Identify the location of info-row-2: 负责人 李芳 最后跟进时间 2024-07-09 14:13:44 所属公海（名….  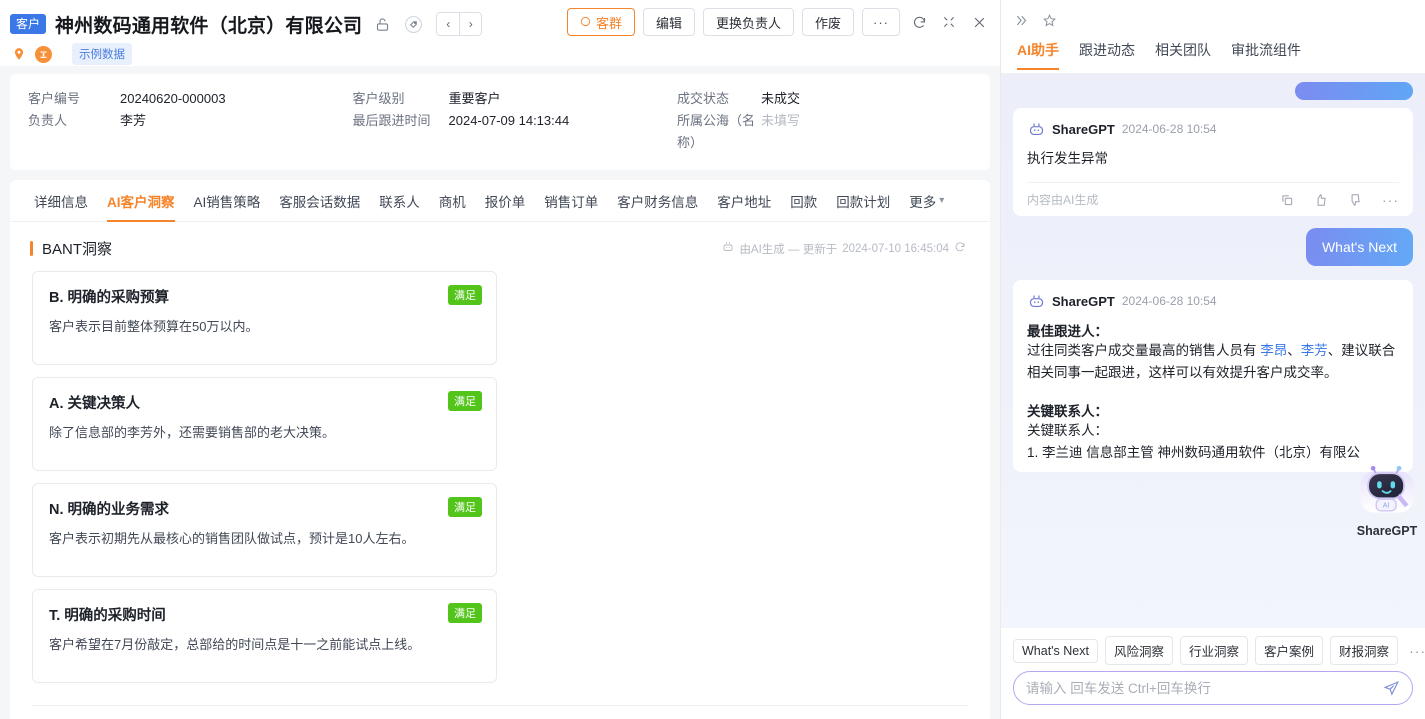
(500, 130).